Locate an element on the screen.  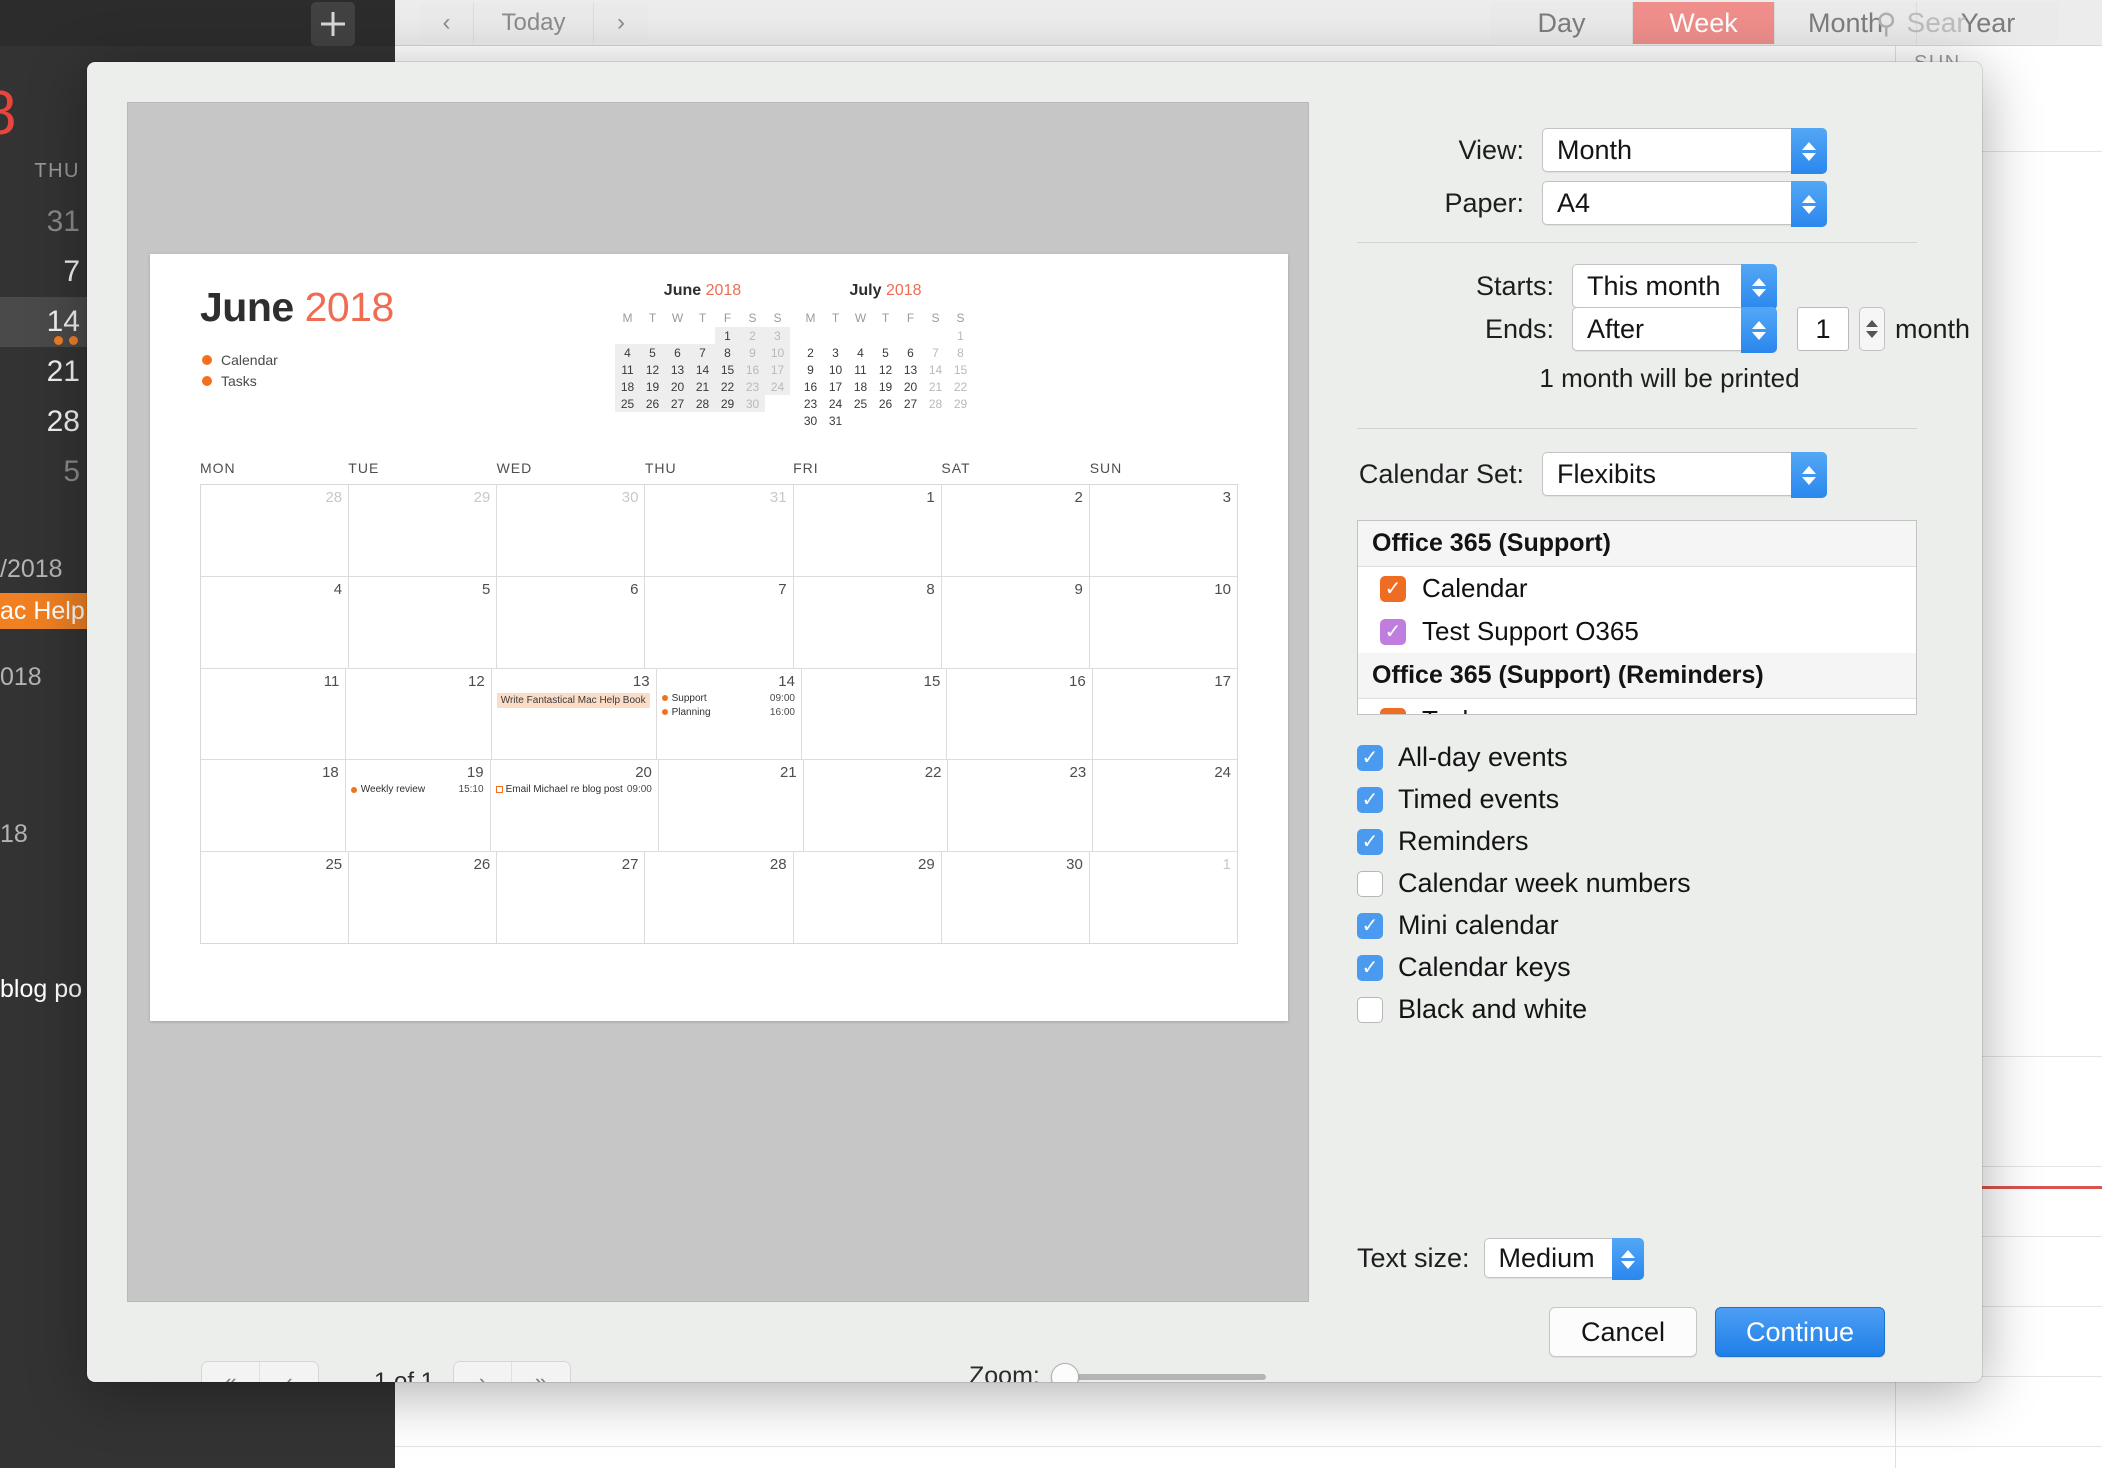
month-day-cell: 21 is located at coordinates (731, 806).